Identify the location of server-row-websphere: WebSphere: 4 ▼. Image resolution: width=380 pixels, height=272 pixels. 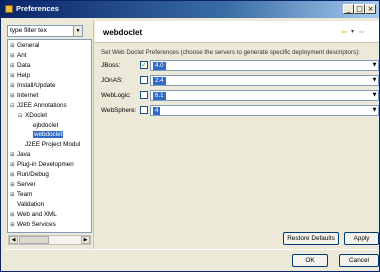
(240, 111).